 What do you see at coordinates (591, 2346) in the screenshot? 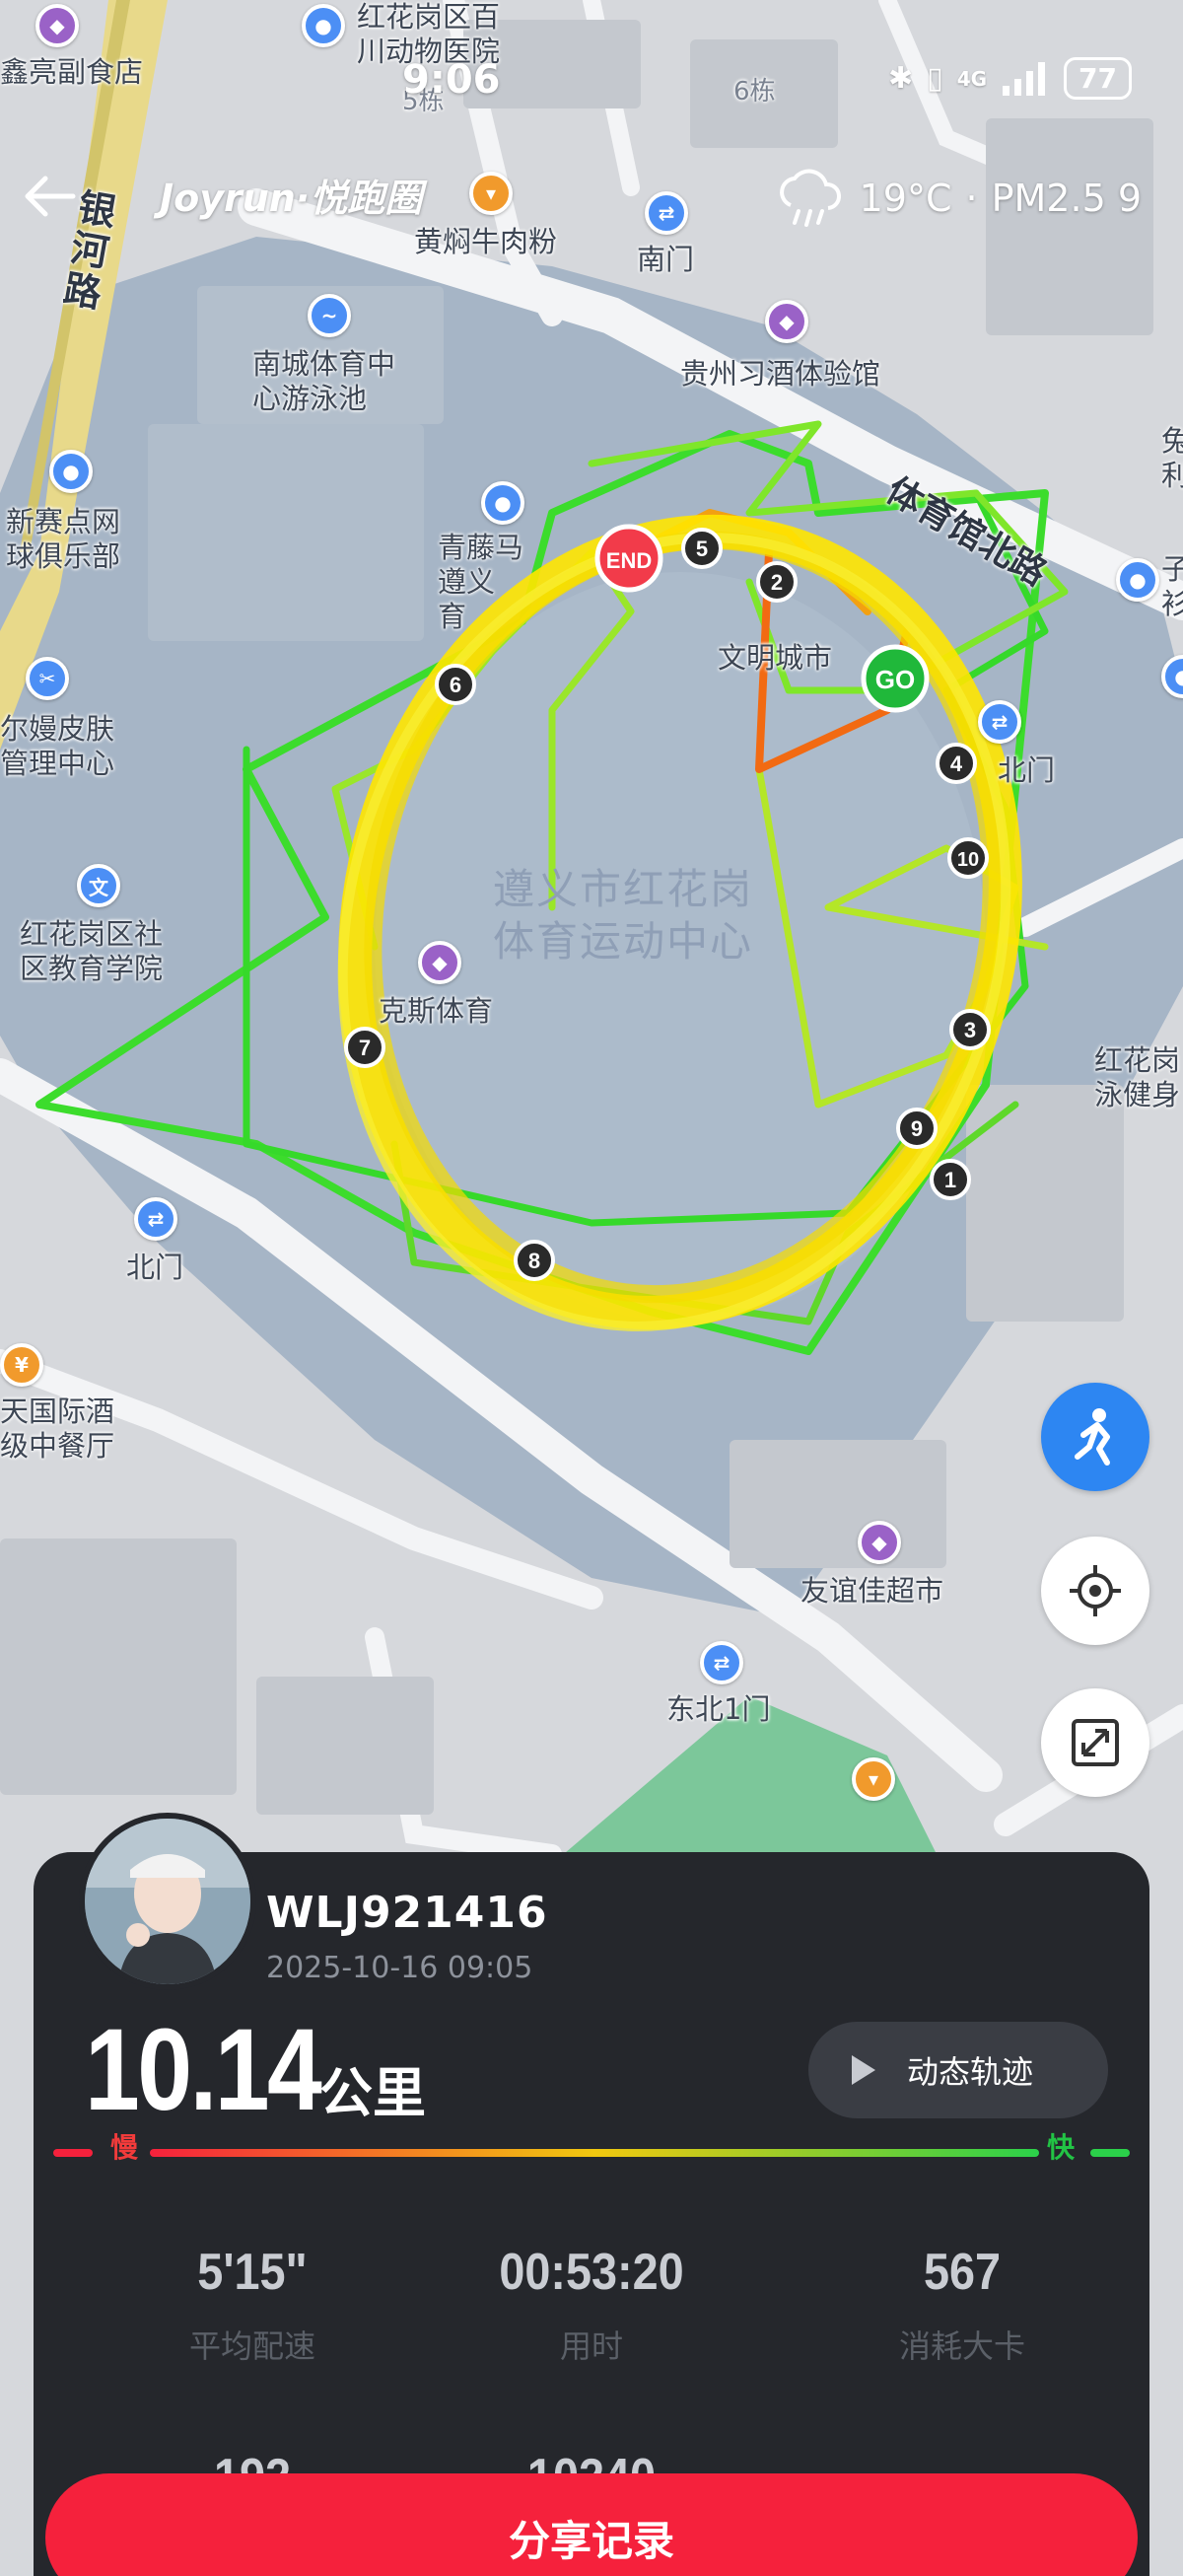
I see `stat-label: 用时` at bounding box center [591, 2346].